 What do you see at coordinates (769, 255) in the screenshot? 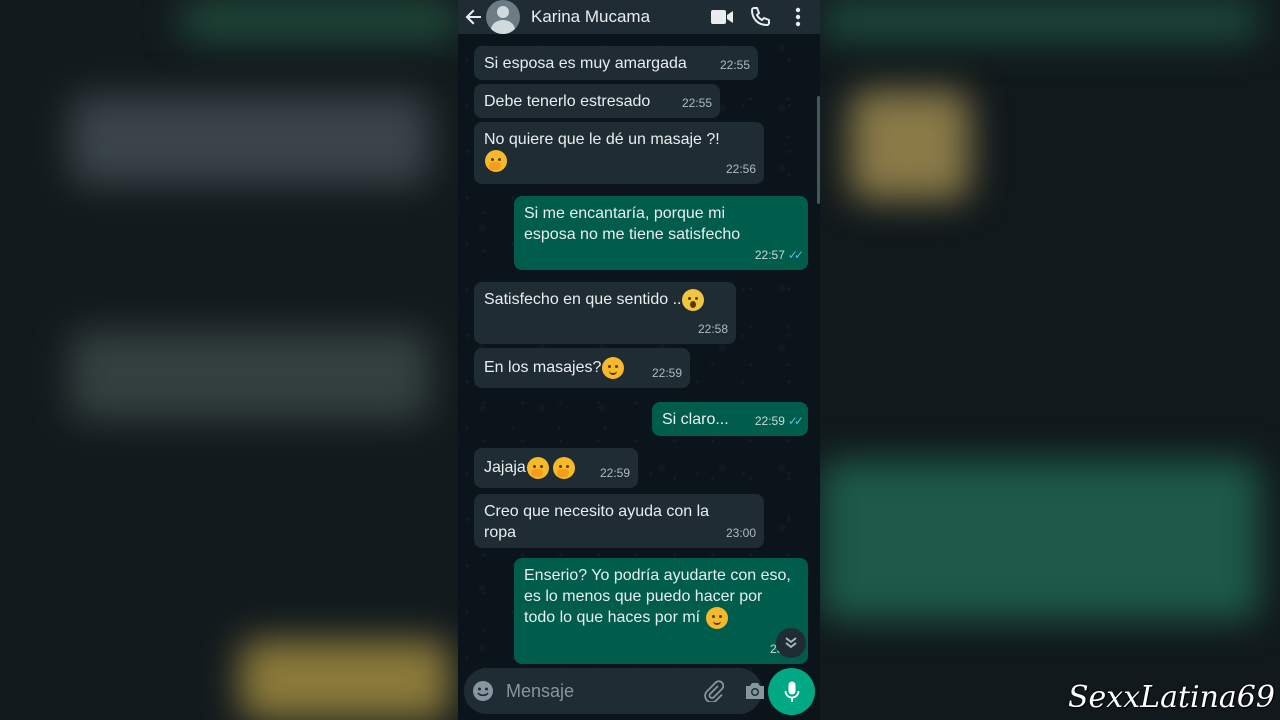
I see `message-time: 22:57` at bounding box center [769, 255].